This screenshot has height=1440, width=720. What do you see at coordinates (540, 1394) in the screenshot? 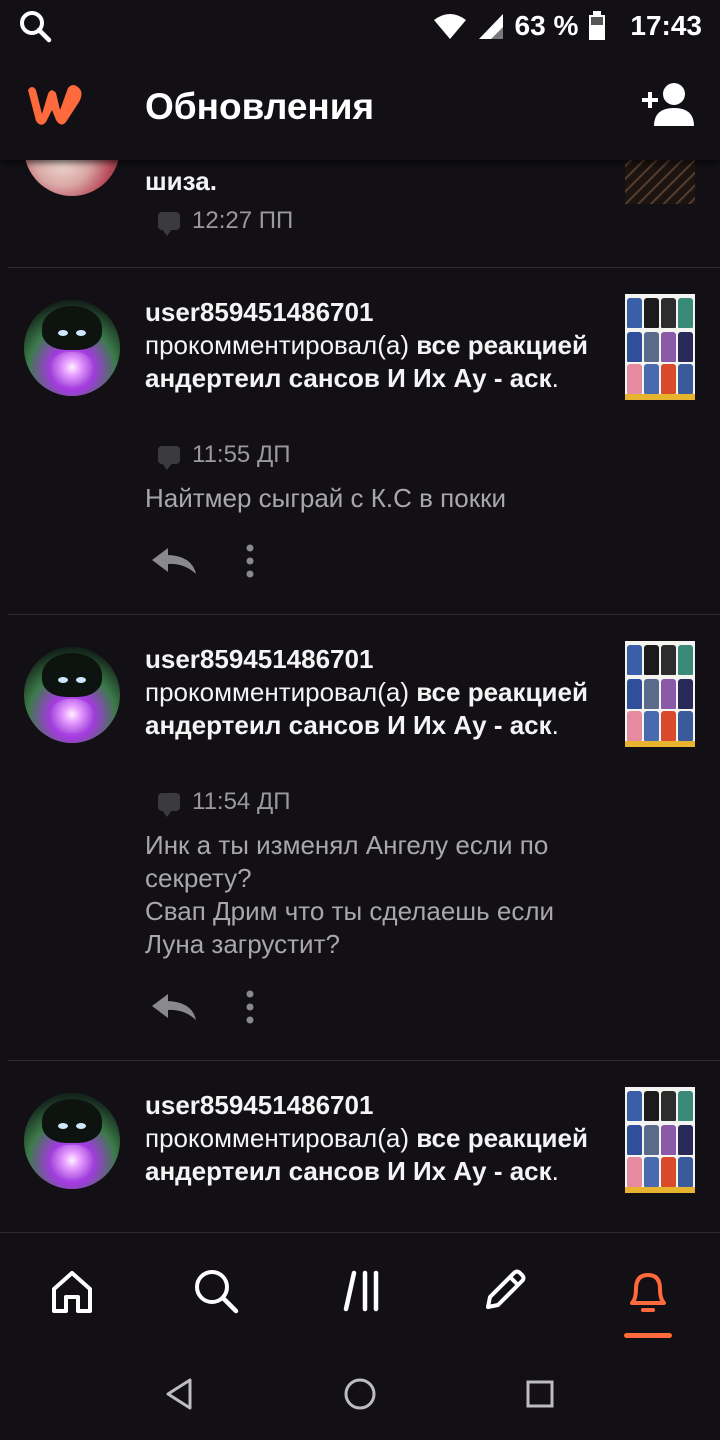
I see `recents-icon` at bounding box center [540, 1394].